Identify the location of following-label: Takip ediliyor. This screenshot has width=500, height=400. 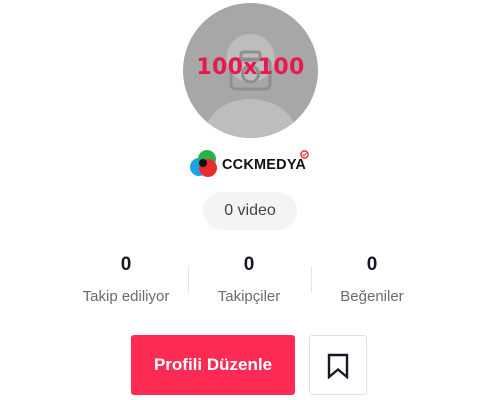
(126, 296).